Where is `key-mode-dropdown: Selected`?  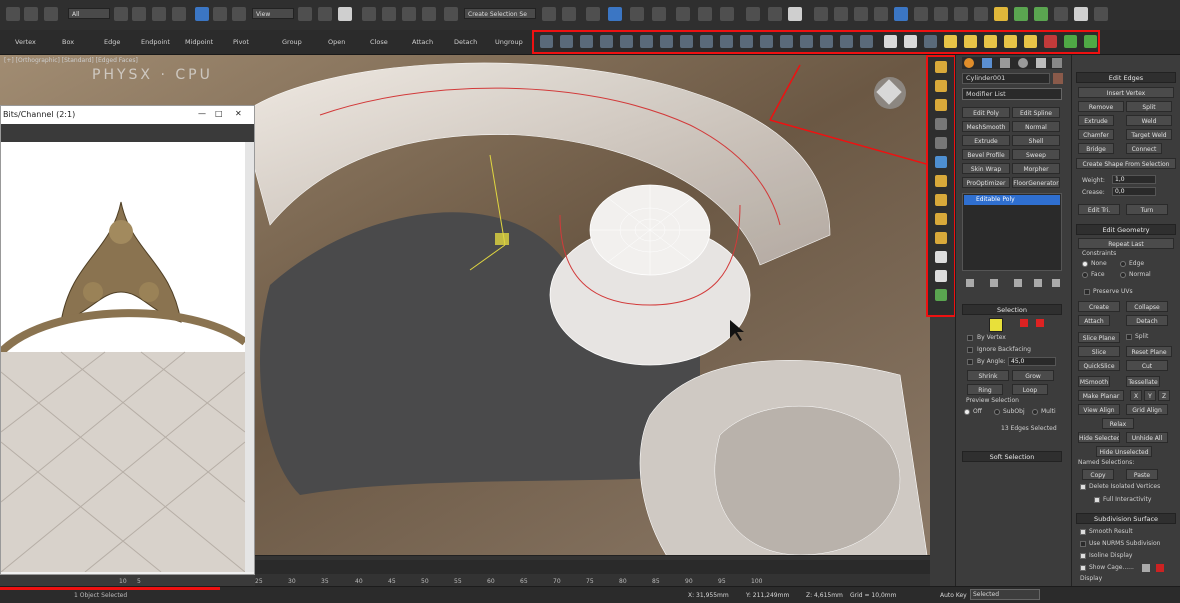
key-mode-dropdown: Selected is located at coordinates (1005, 594).